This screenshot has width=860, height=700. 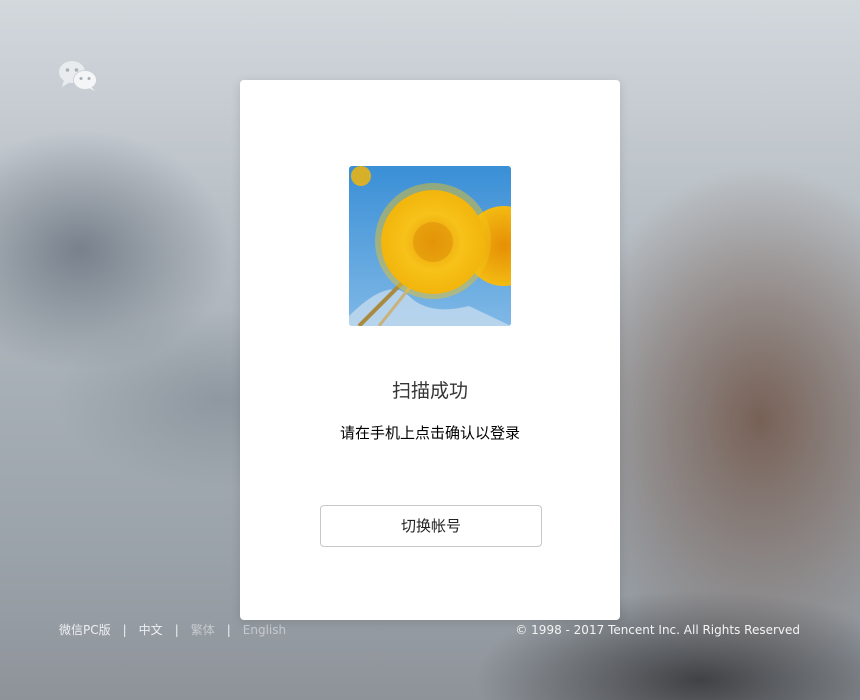 I want to click on footer-links: 微信PC版 | 中文 | 繁体 | English, so click(x=172, y=629).